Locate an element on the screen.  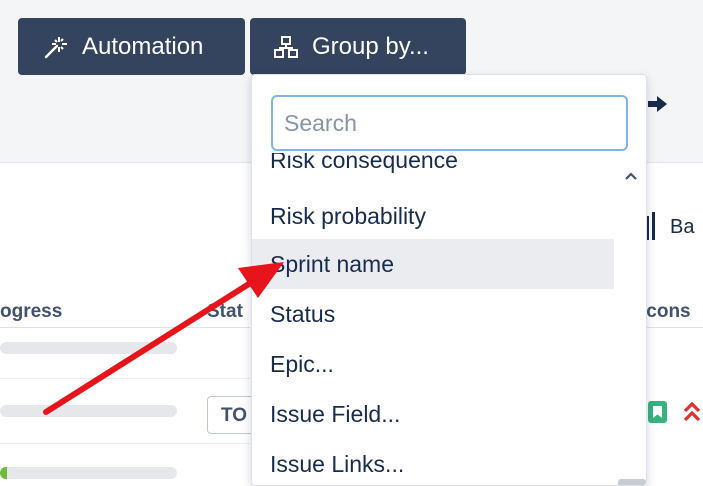
header-divider is located at coordinates (125, 327).